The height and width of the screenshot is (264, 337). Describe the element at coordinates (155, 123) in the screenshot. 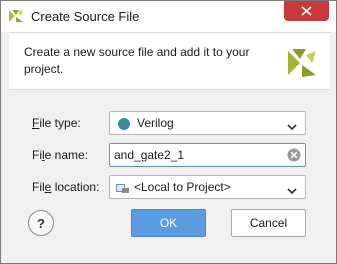

I see `file-type-value: Verilog` at that location.